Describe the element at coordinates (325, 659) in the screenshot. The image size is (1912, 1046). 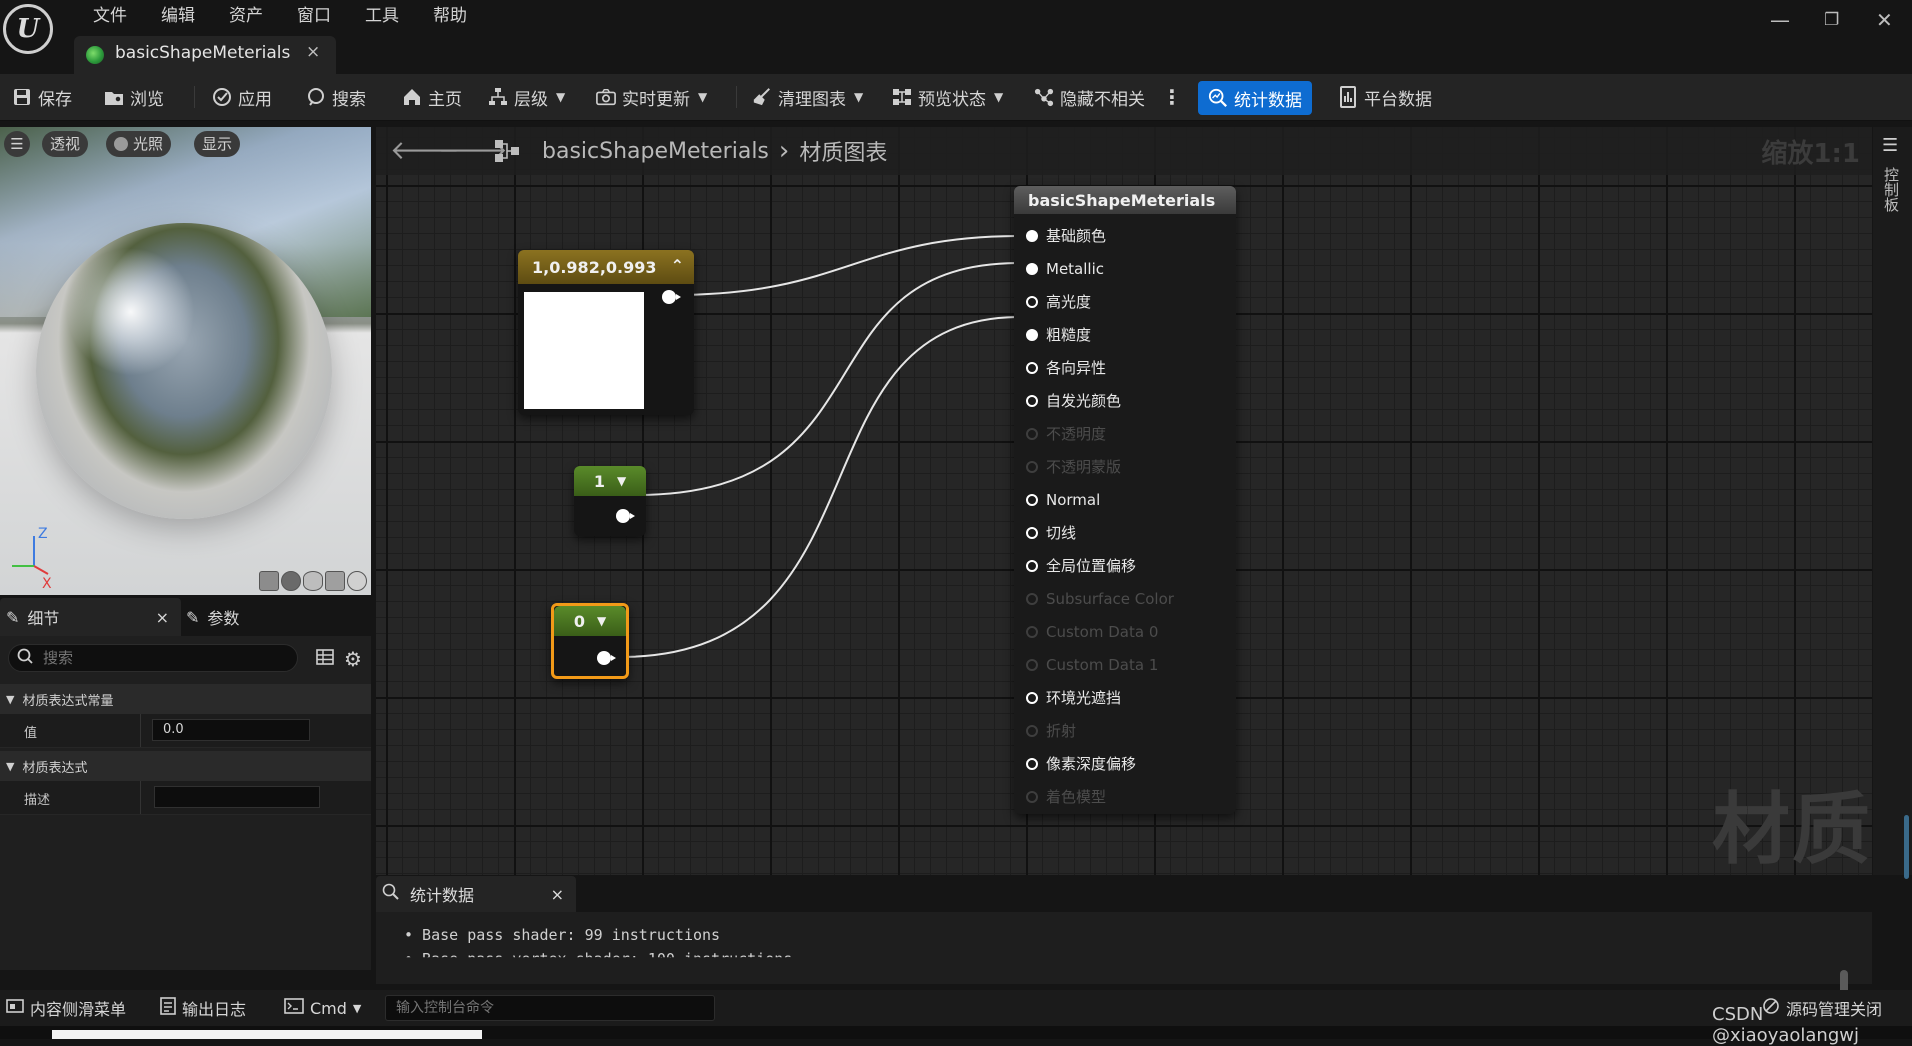
I see `table-view-icon` at that location.